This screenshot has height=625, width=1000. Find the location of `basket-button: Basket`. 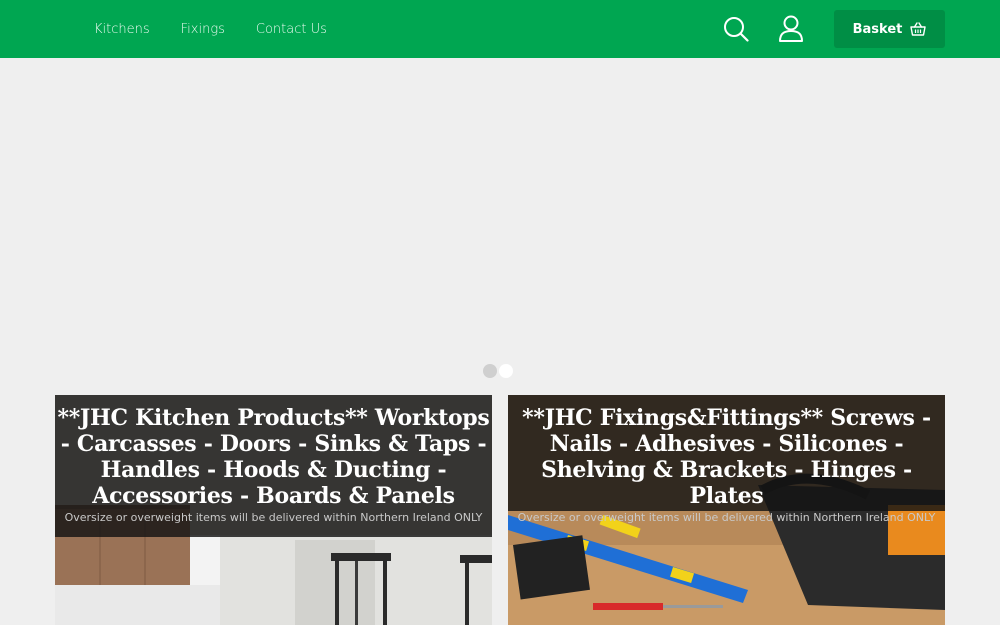

basket-button: Basket is located at coordinates (889, 29).